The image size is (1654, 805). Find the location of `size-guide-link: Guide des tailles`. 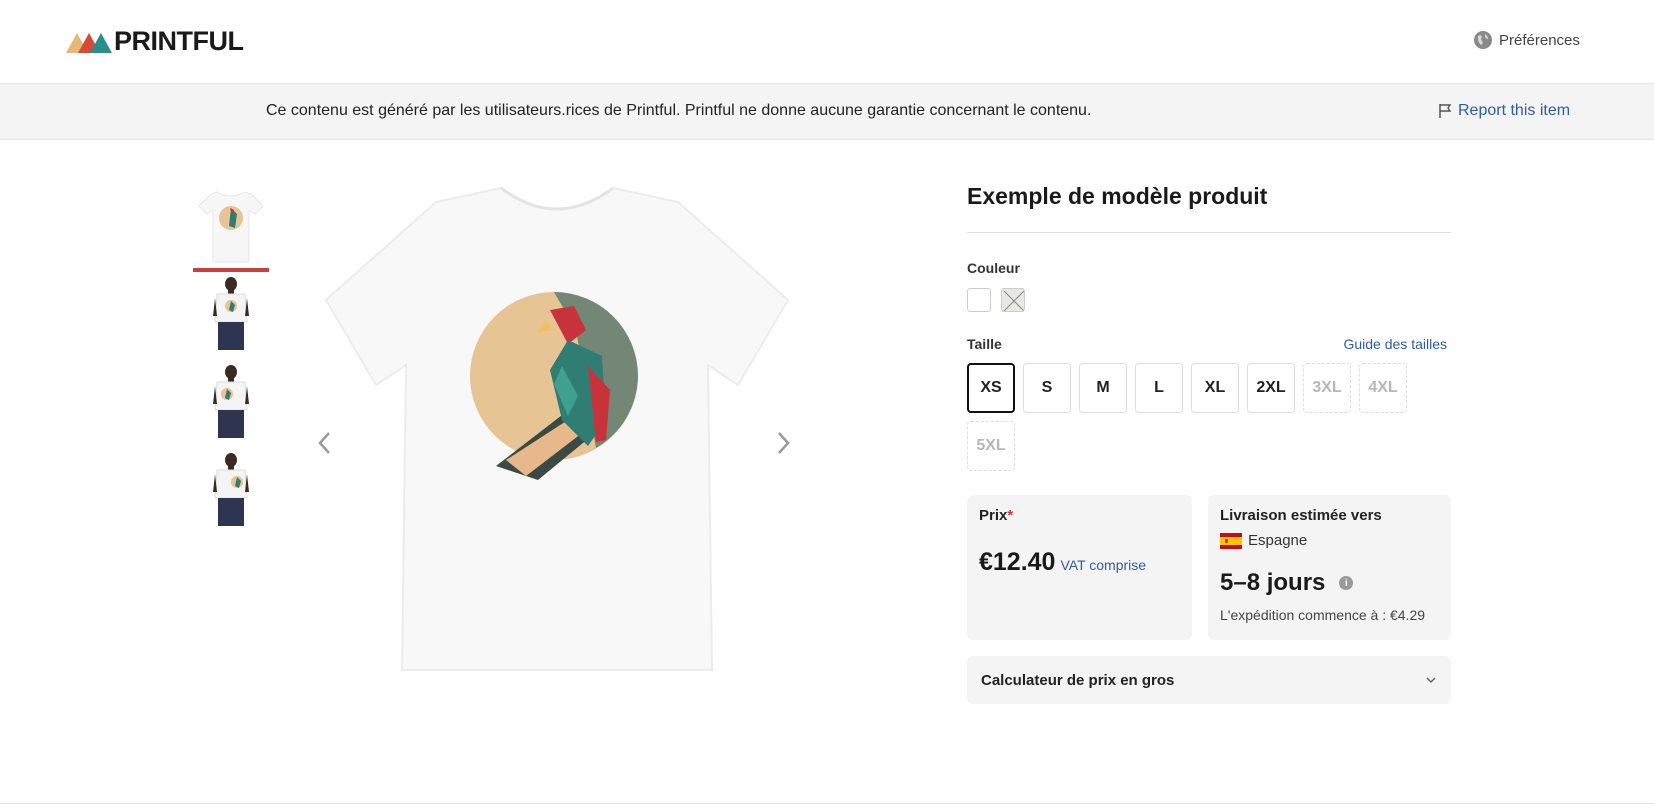

size-guide-link: Guide des tailles is located at coordinates (1395, 344).